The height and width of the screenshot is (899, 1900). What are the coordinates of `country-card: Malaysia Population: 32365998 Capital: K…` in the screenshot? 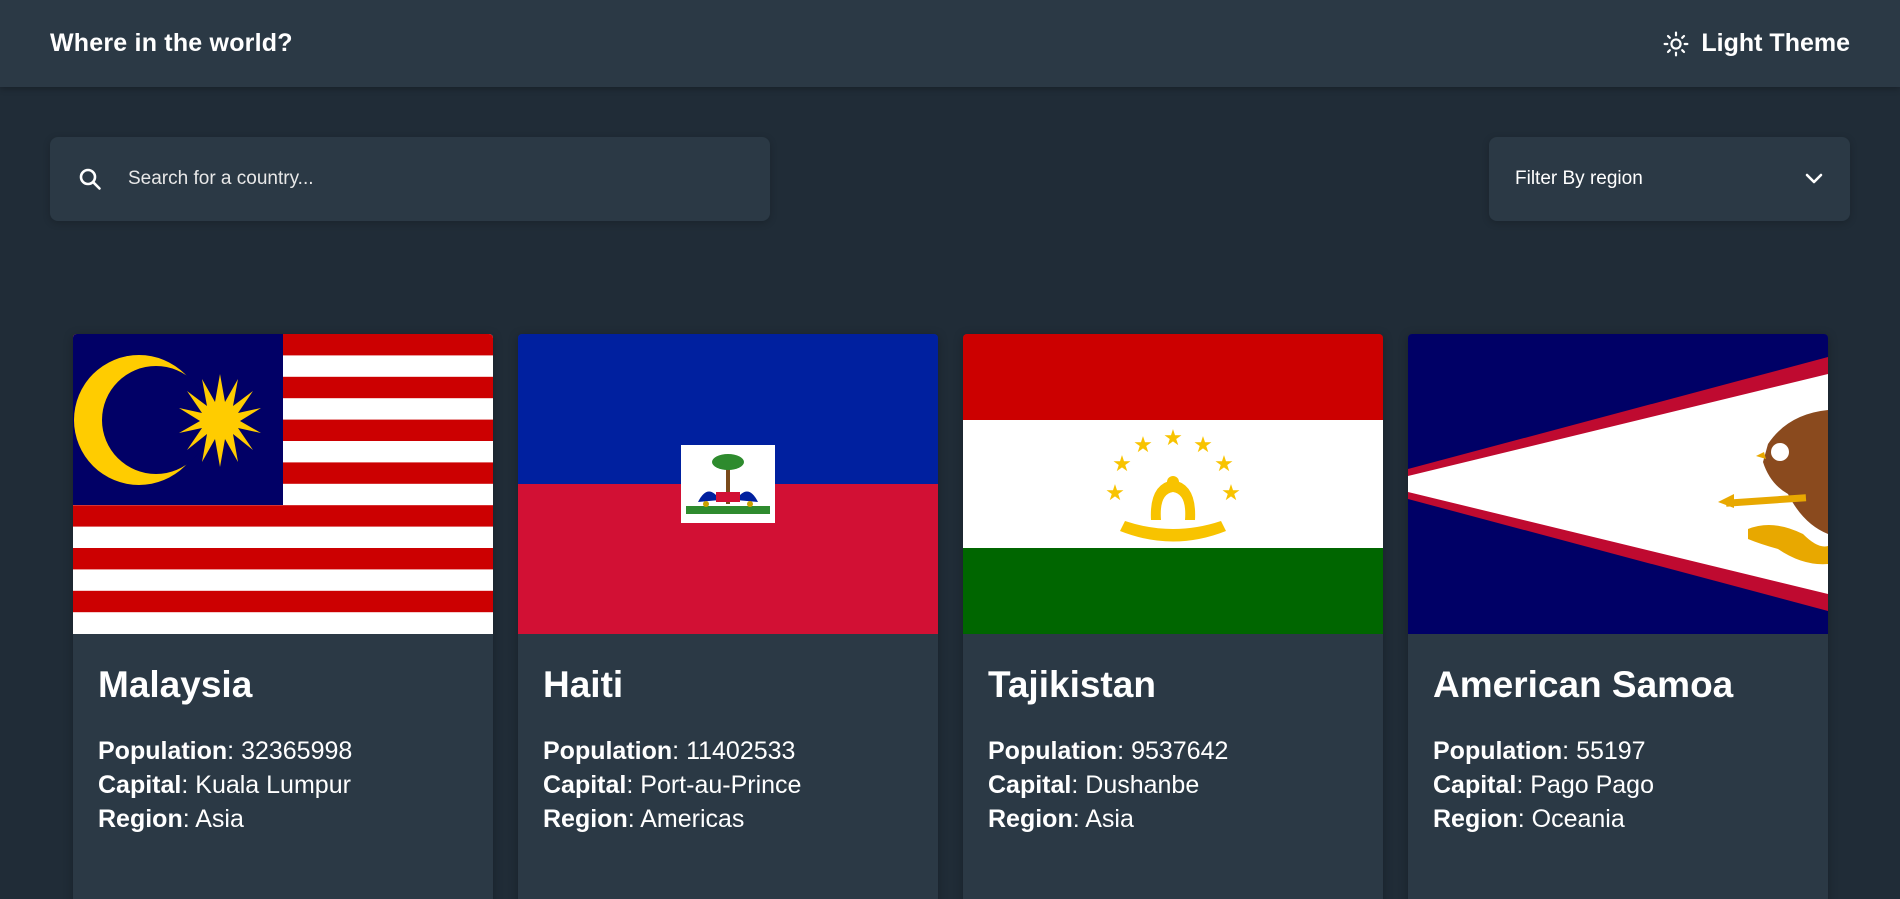 It's located at (283, 616).